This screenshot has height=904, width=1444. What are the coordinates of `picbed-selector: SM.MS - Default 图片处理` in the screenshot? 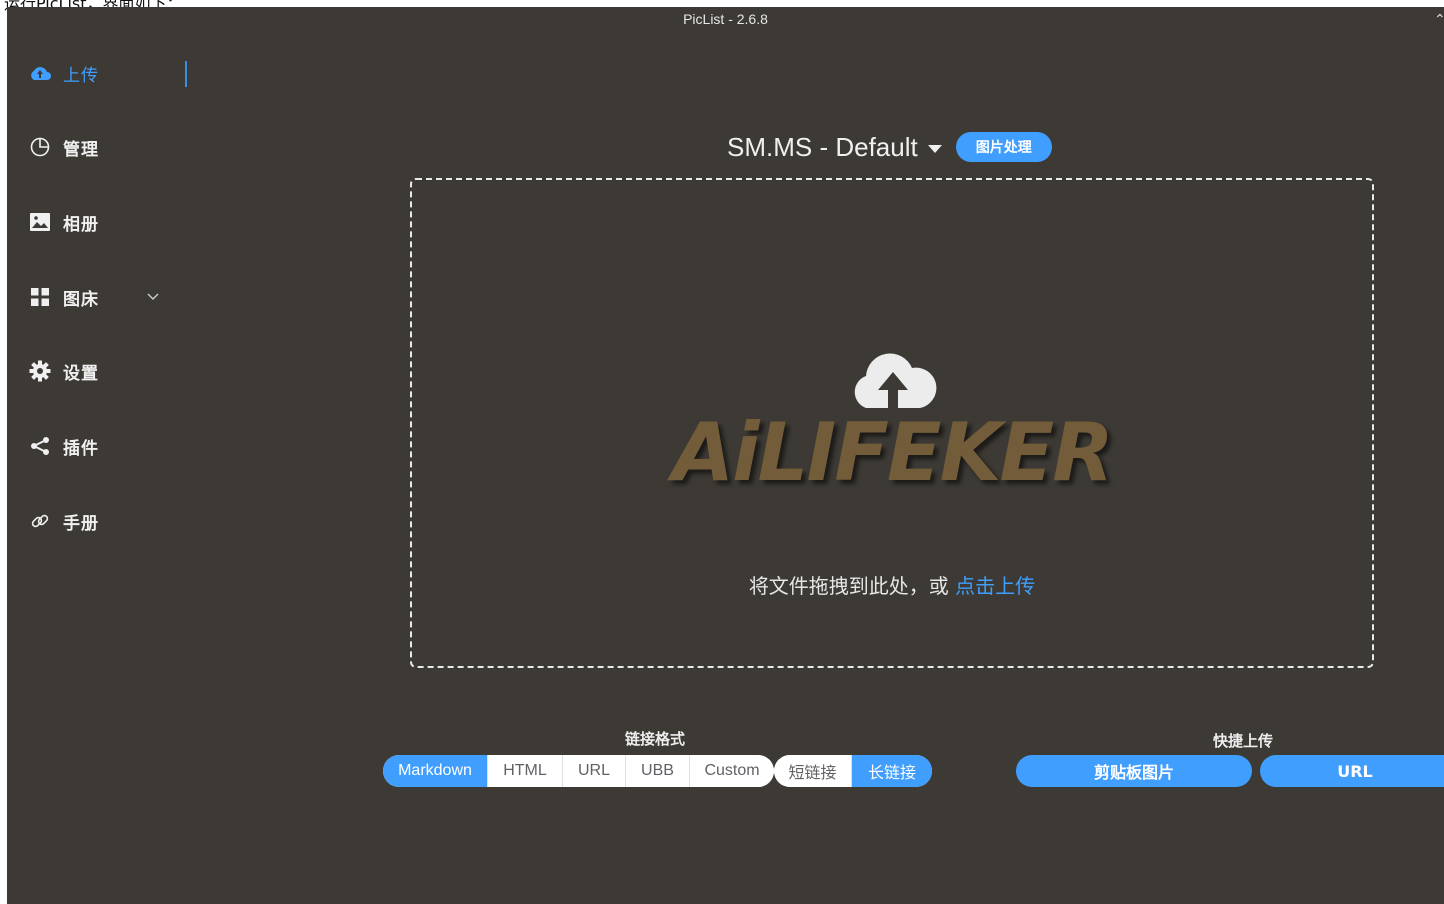 It's located at (889, 147).